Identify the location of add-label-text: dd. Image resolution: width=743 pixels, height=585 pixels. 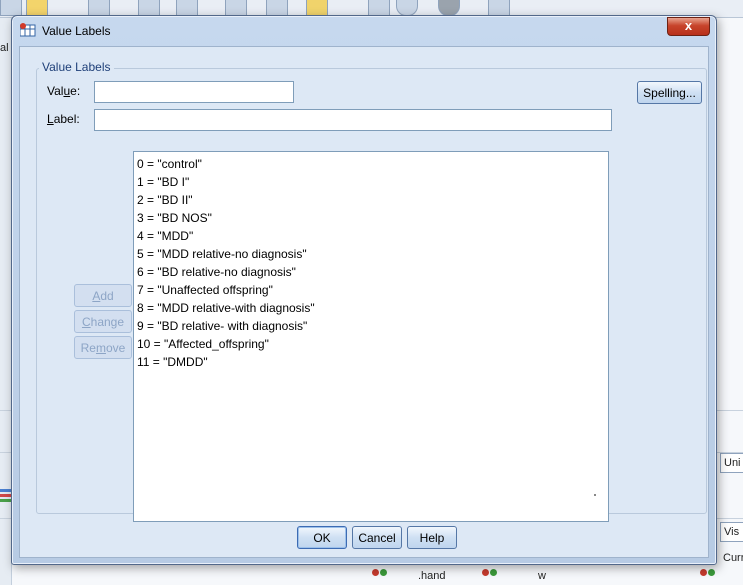
(107, 295).